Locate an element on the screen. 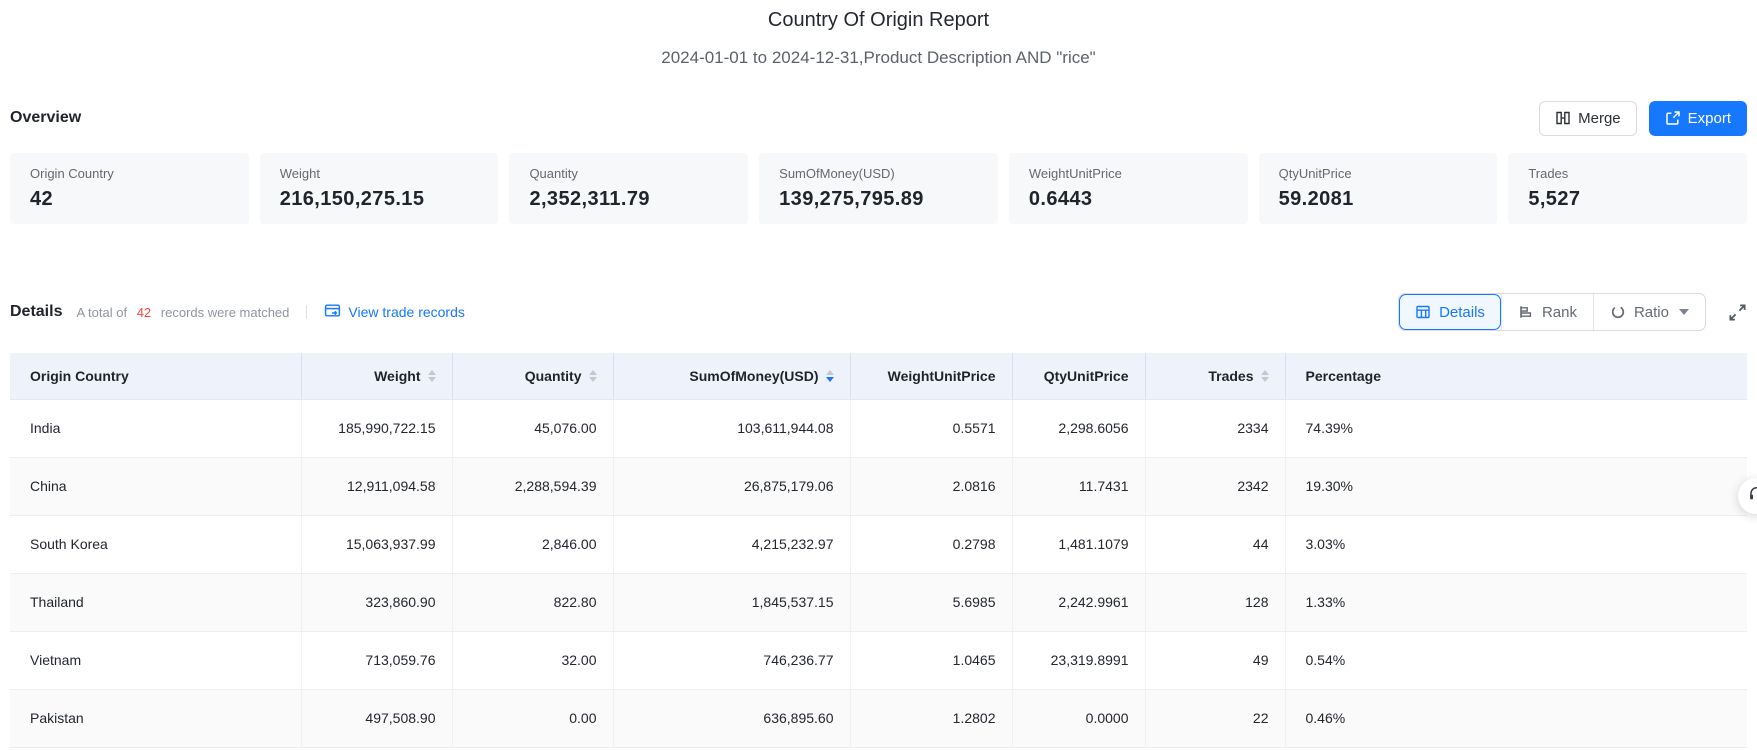 The height and width of the screenshot is (750, 1757). stat-card: Trades 5,527 is located at coordinates (1628, 188).